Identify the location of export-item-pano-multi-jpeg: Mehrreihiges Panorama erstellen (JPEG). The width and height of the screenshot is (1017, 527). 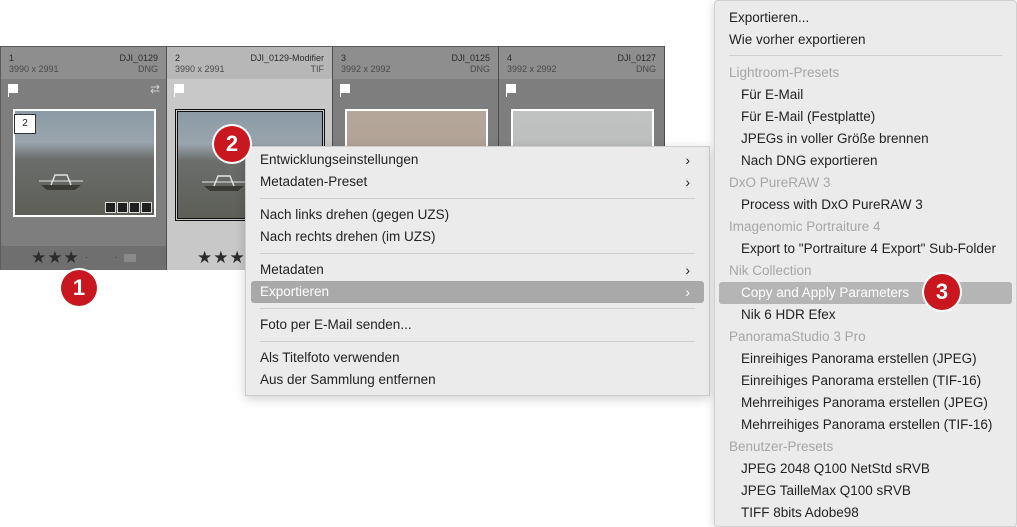
(865, 403).